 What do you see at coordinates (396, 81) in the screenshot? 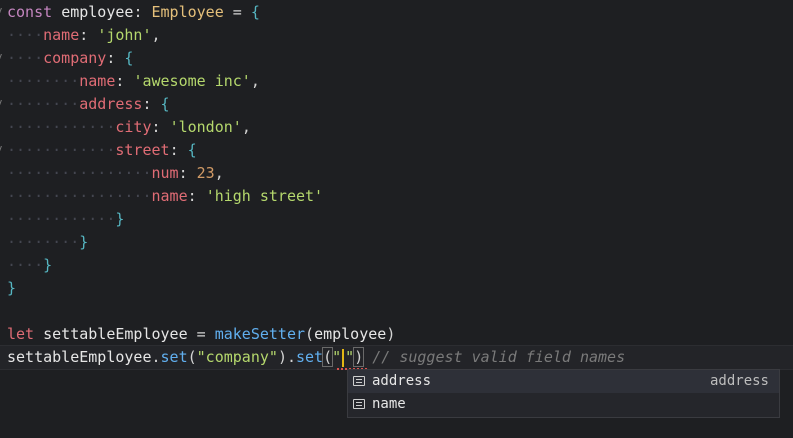
I see `code-line-4: ········name: 'awesome inc',` at bounding box center [396, 81].